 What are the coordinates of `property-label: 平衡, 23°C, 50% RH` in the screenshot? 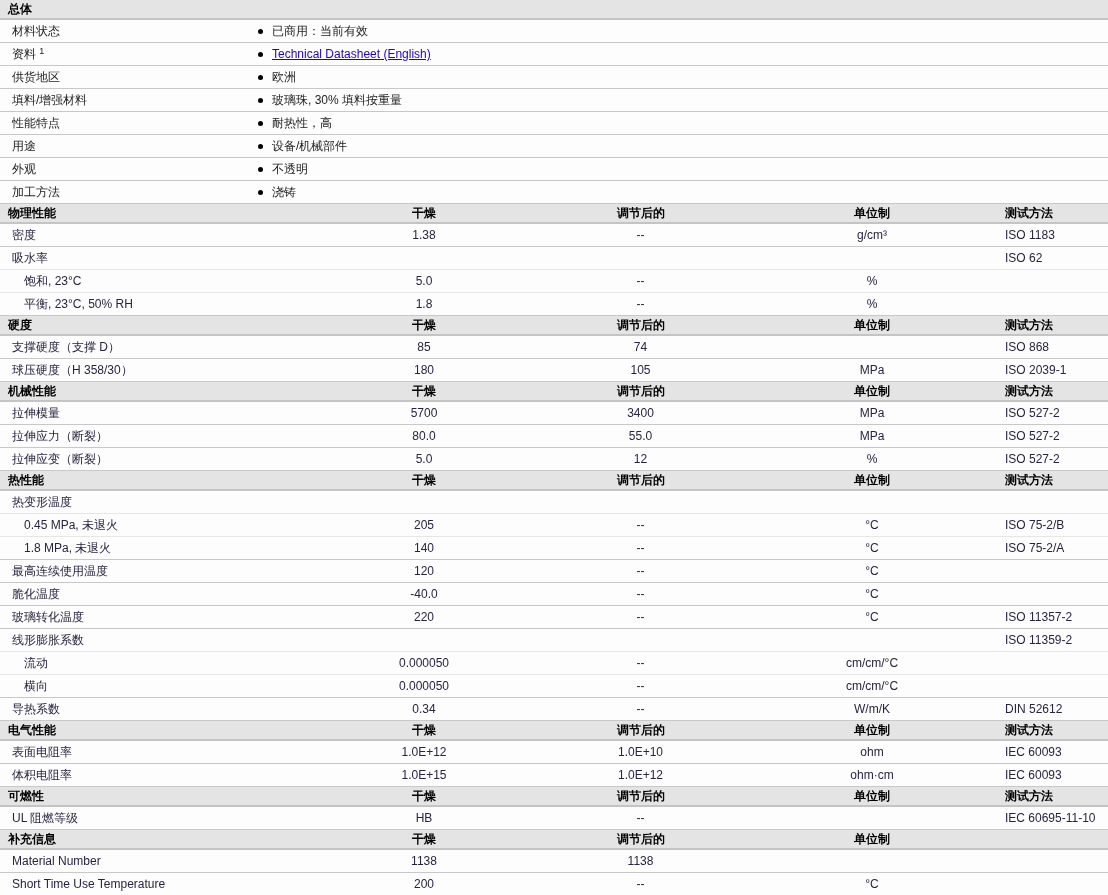 It's located at (78, 304).